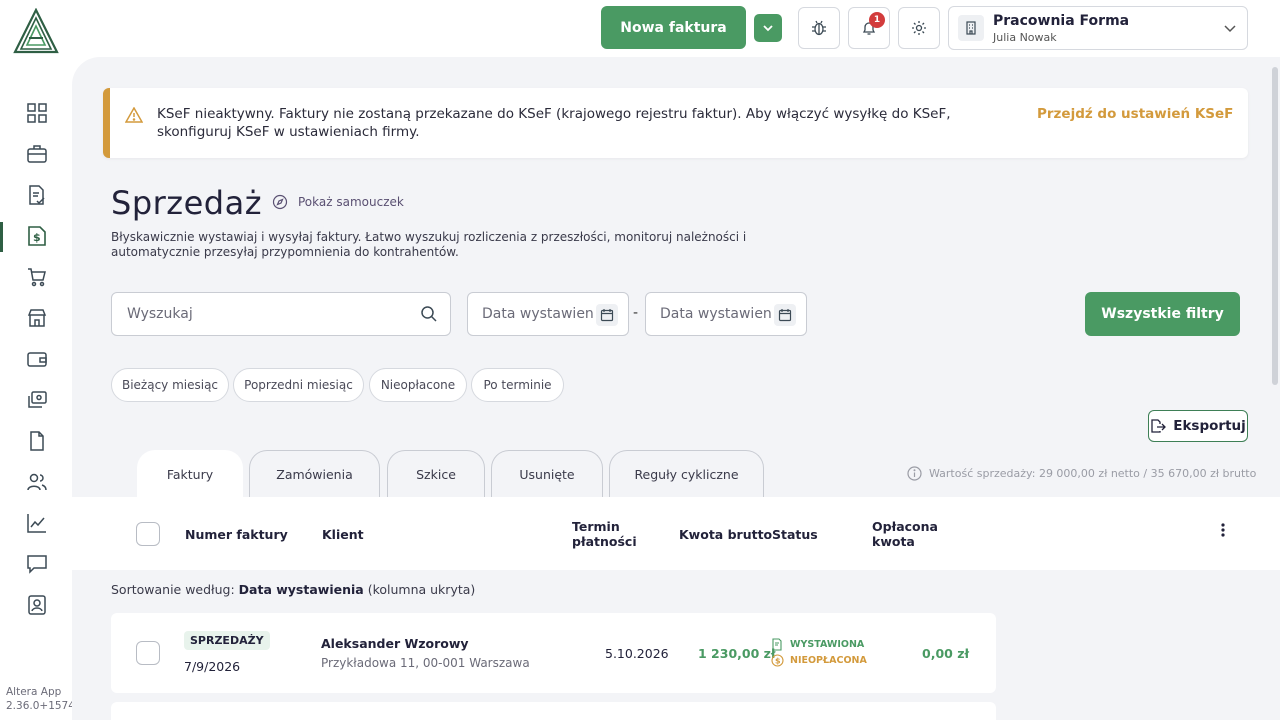 The height and width of the screenshot is (720, 1280). I want to click on column-due-date-line1: Termin, so click(596, 526).